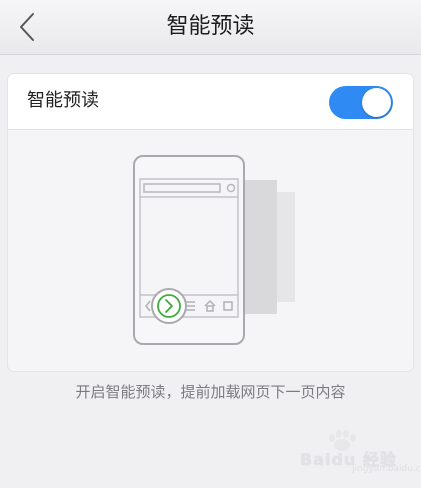 Image resolution: width=421 pixels, height=488 pixels. I want to click on toggle-knob, so click(376, 102).